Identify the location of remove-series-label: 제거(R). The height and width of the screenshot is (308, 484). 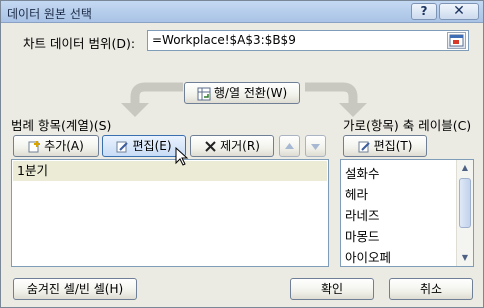
(240, 146).